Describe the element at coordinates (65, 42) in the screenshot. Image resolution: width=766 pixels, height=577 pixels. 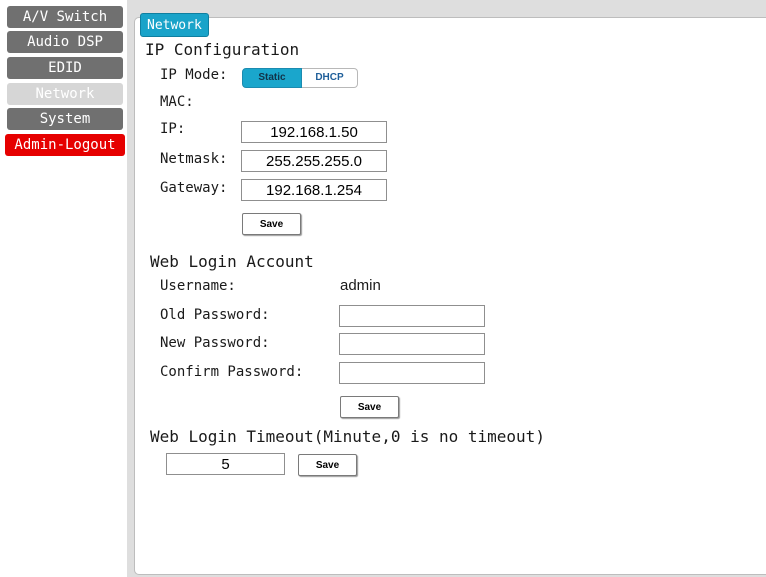
I see `nav-item-audio-dsp: Audio DSP` at that location.